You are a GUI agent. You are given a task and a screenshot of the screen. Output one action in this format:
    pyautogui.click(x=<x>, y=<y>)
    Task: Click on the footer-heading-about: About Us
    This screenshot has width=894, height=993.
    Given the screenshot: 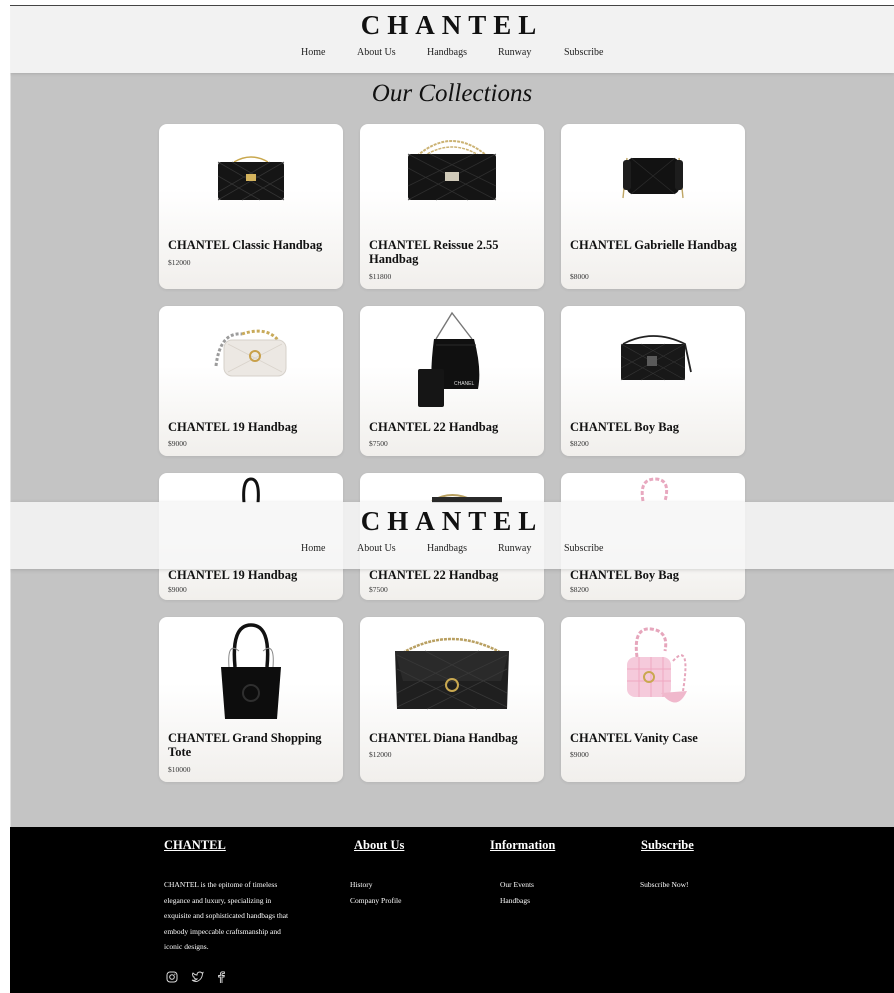 What is the action you would take?
    pyautogui.click(x=379, y=845)
    